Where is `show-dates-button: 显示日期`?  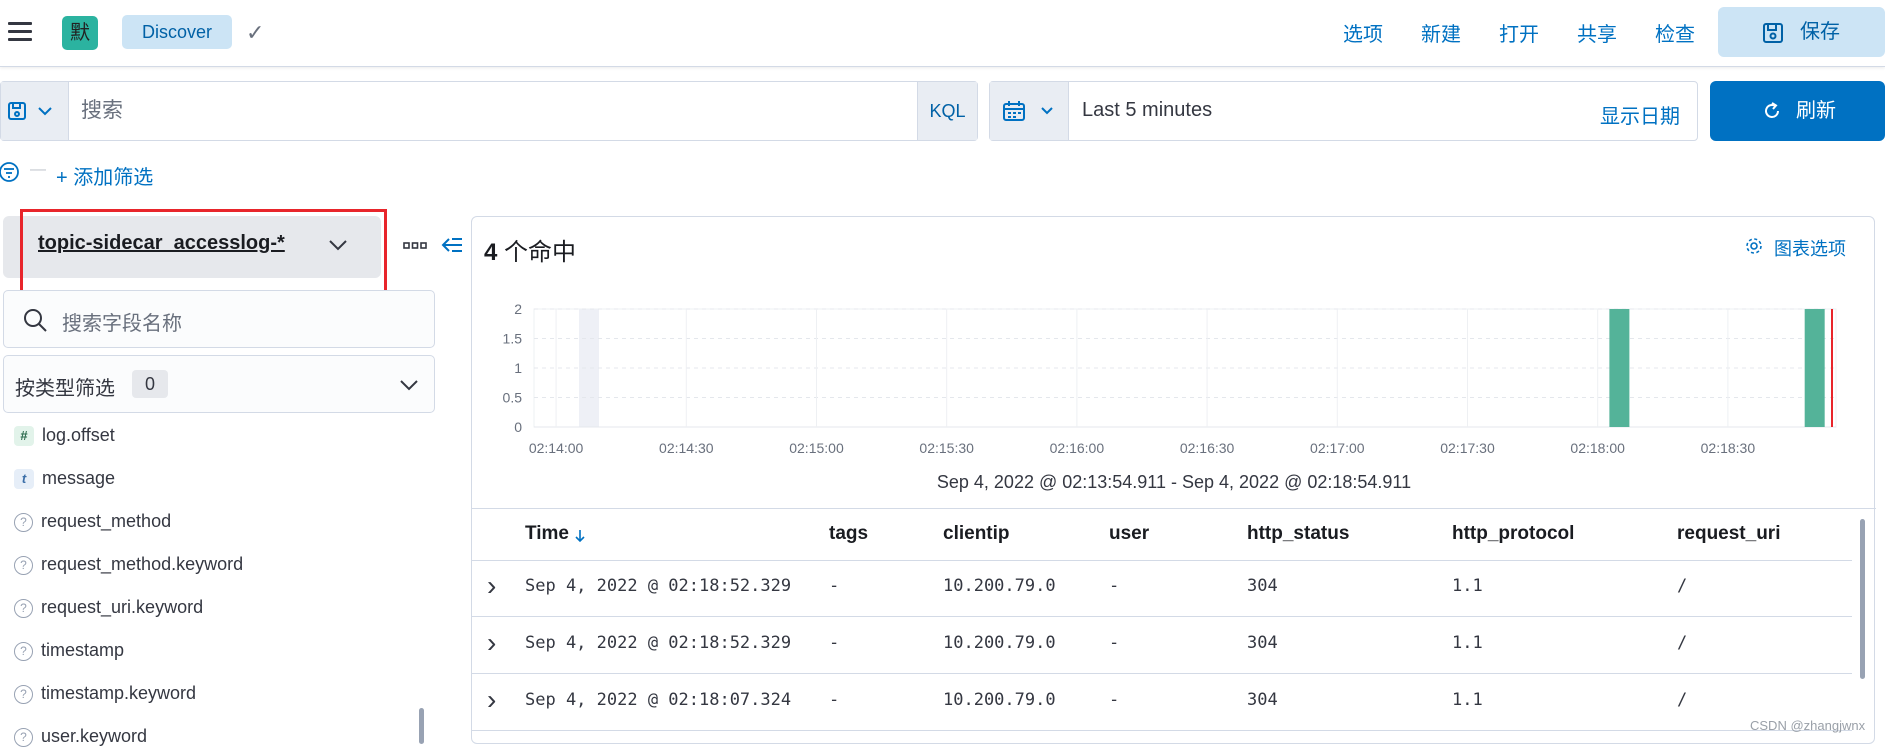 show-dates-button: 显示日期 is located at coordinates (1640, 114).